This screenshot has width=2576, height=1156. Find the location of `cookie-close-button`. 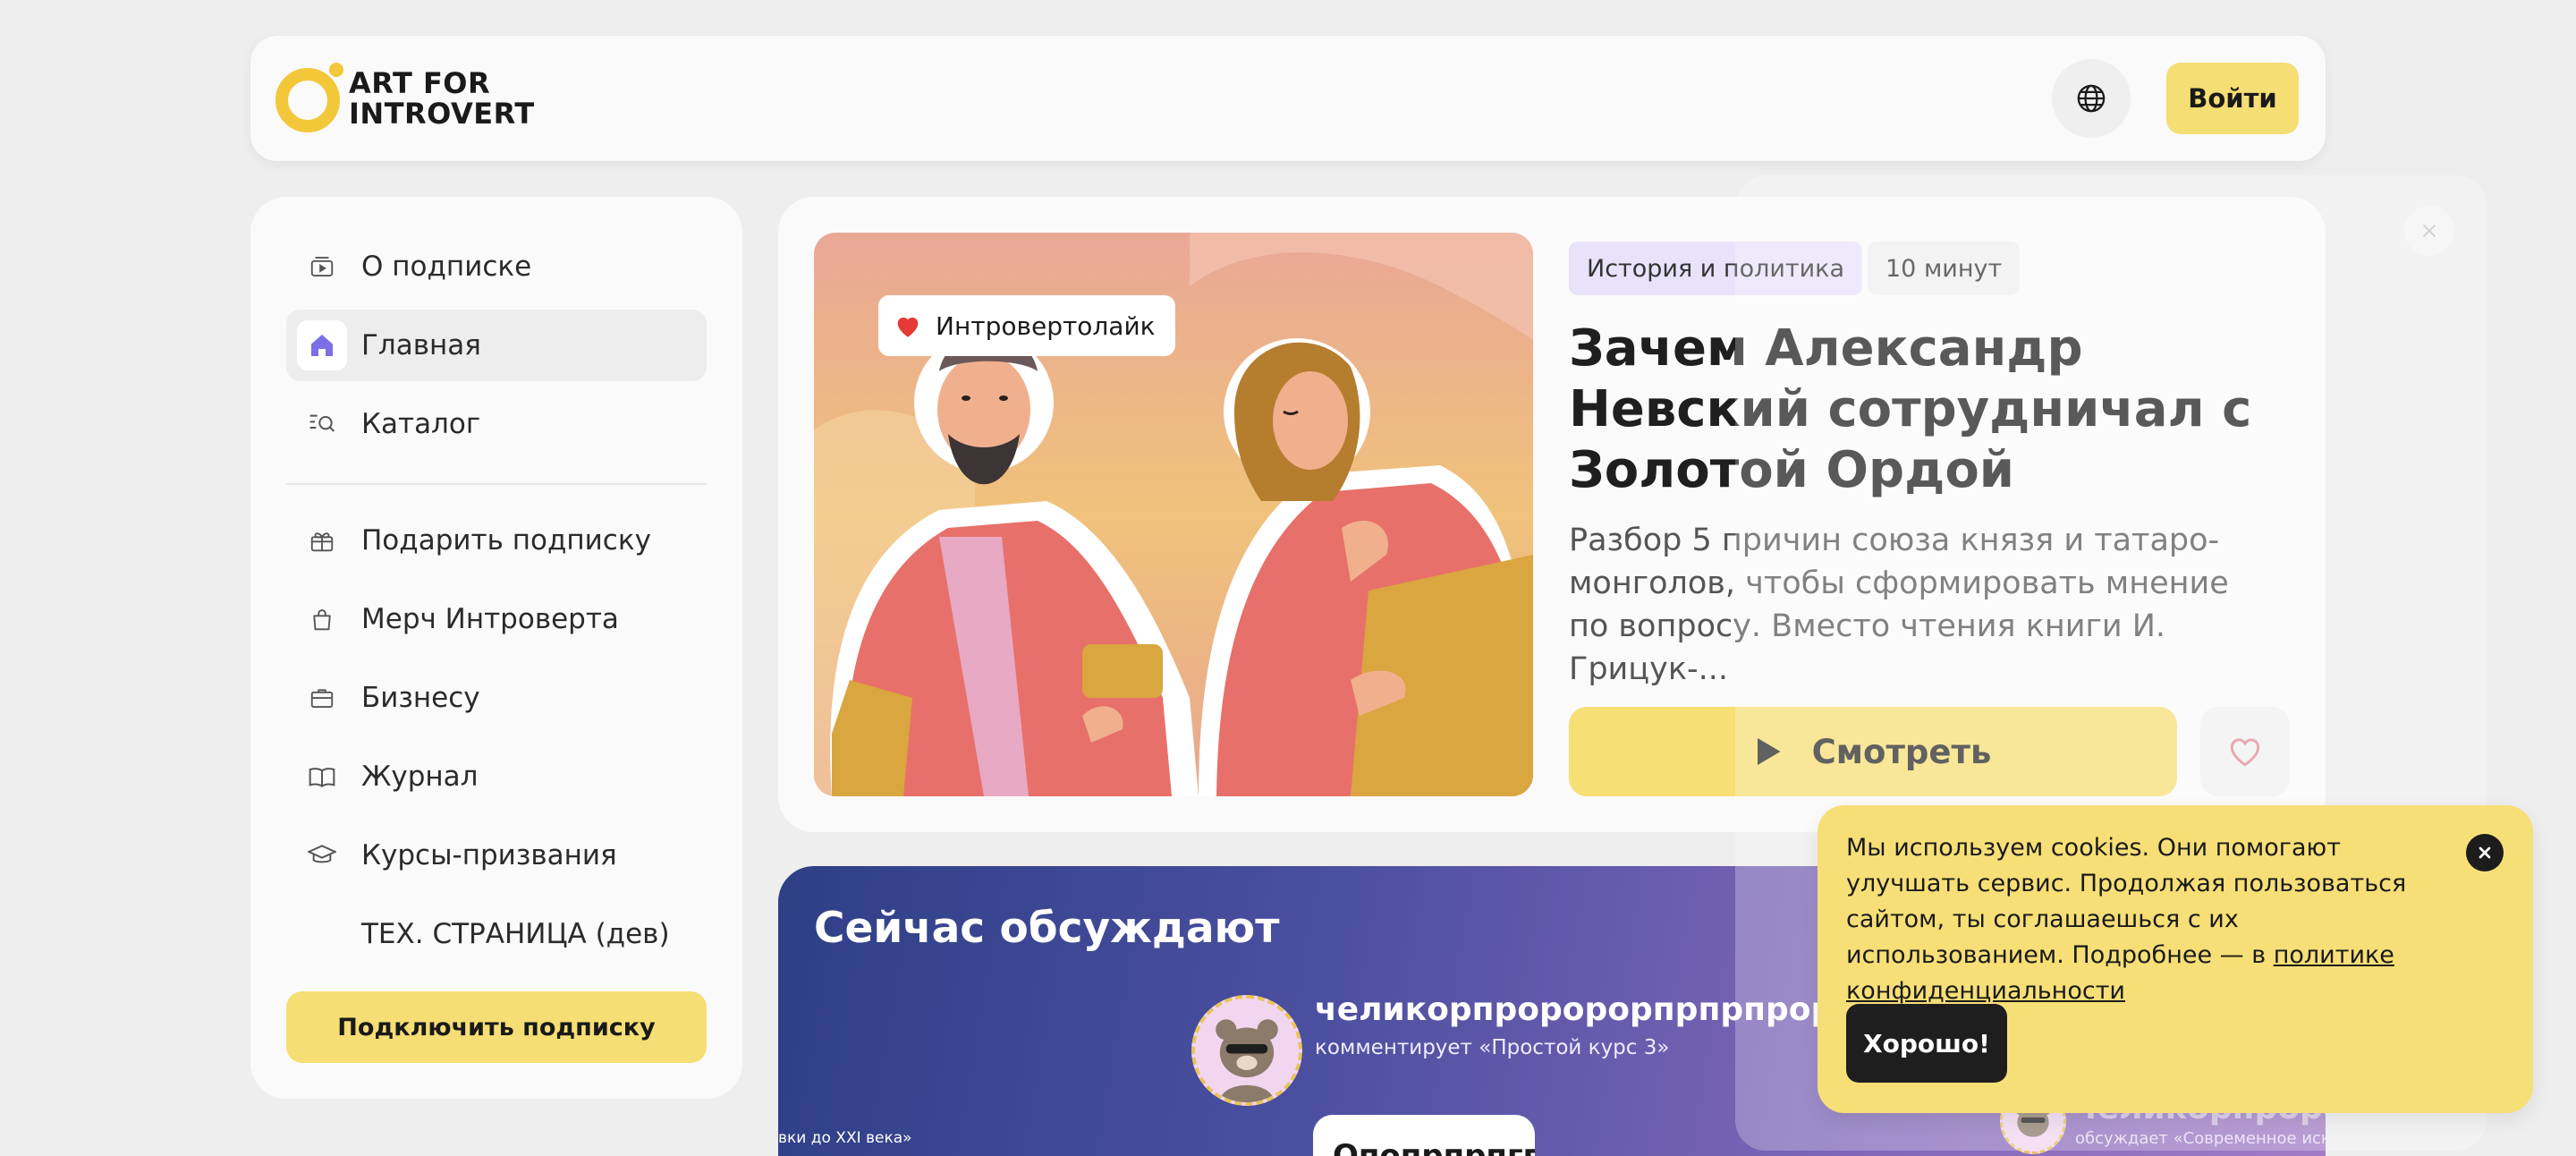

cookie-close-button is located at coordinates (2485, 853).